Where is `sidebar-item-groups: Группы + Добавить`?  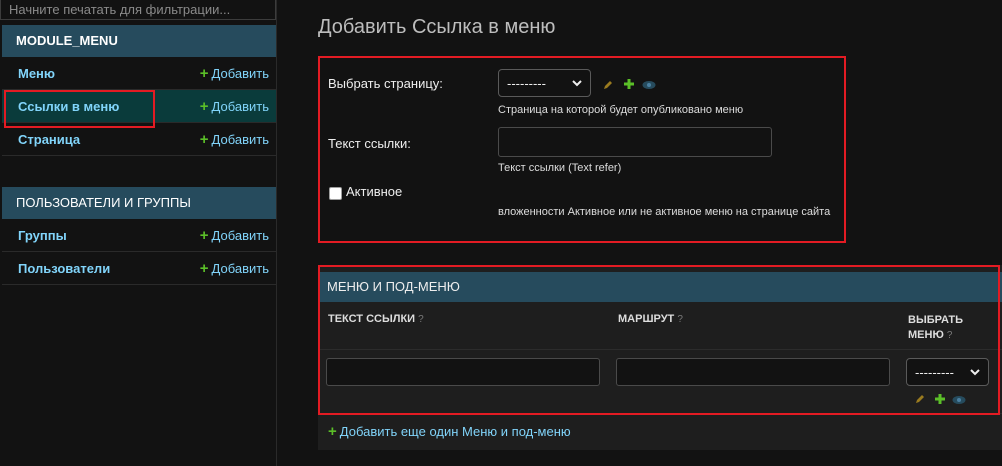
sidebar-item-groups: Группы + Добавить is located at coordinates (139, 235).